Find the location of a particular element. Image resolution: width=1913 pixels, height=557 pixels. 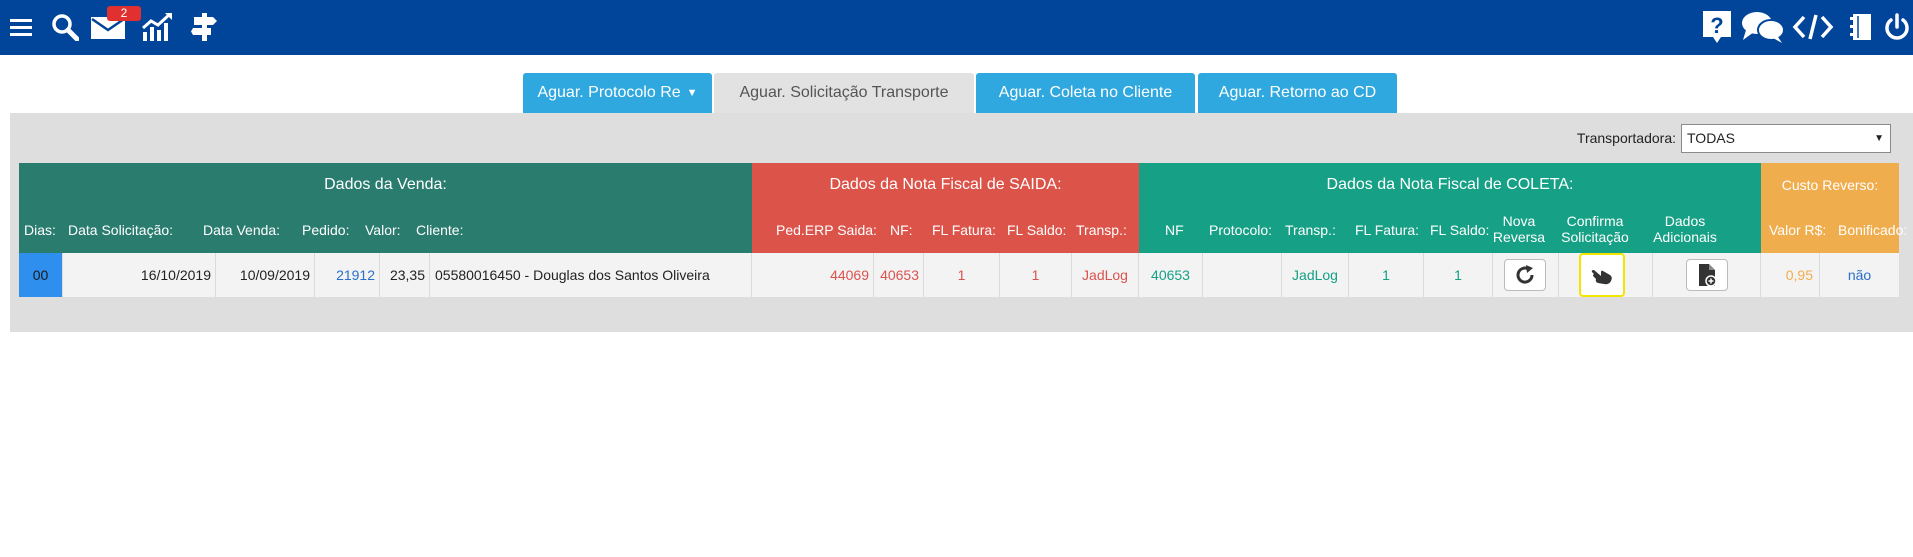

cell-protocolo is located at coordinates (1242, 275).